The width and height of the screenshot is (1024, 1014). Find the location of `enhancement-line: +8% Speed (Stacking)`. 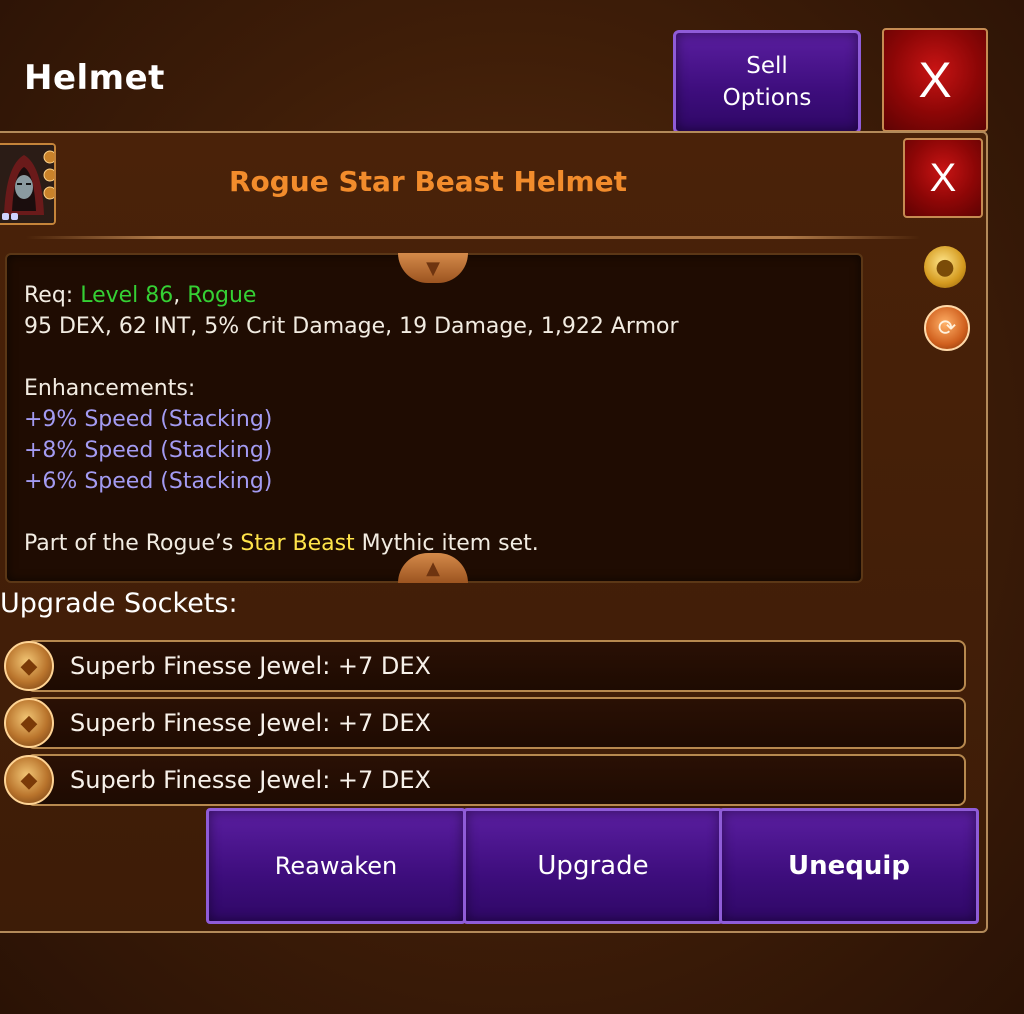

enhancement-line: +8% Speed (Stacking) is located at coordinates (148, 450).